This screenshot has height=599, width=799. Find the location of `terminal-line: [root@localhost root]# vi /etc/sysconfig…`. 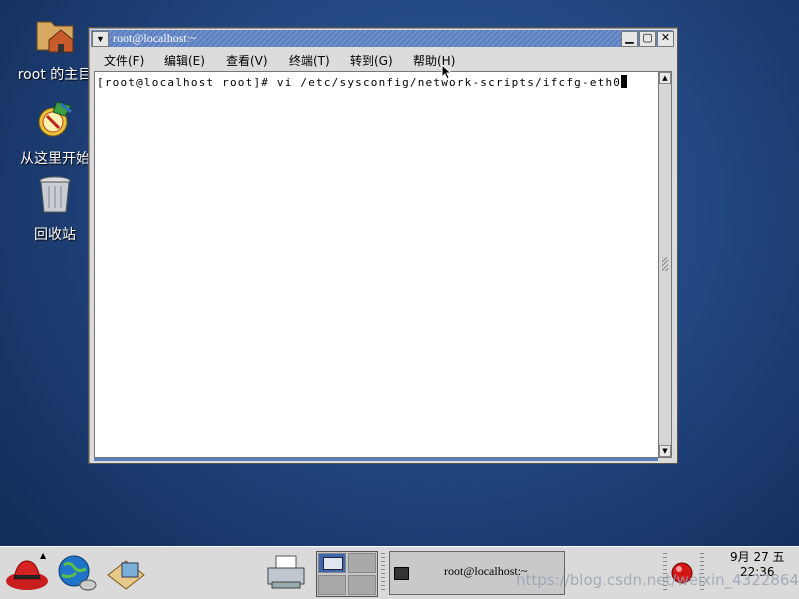

terminal-line: [root@localhost root]# vi /etc/sysconfig… is located at coordinates (362, 82).